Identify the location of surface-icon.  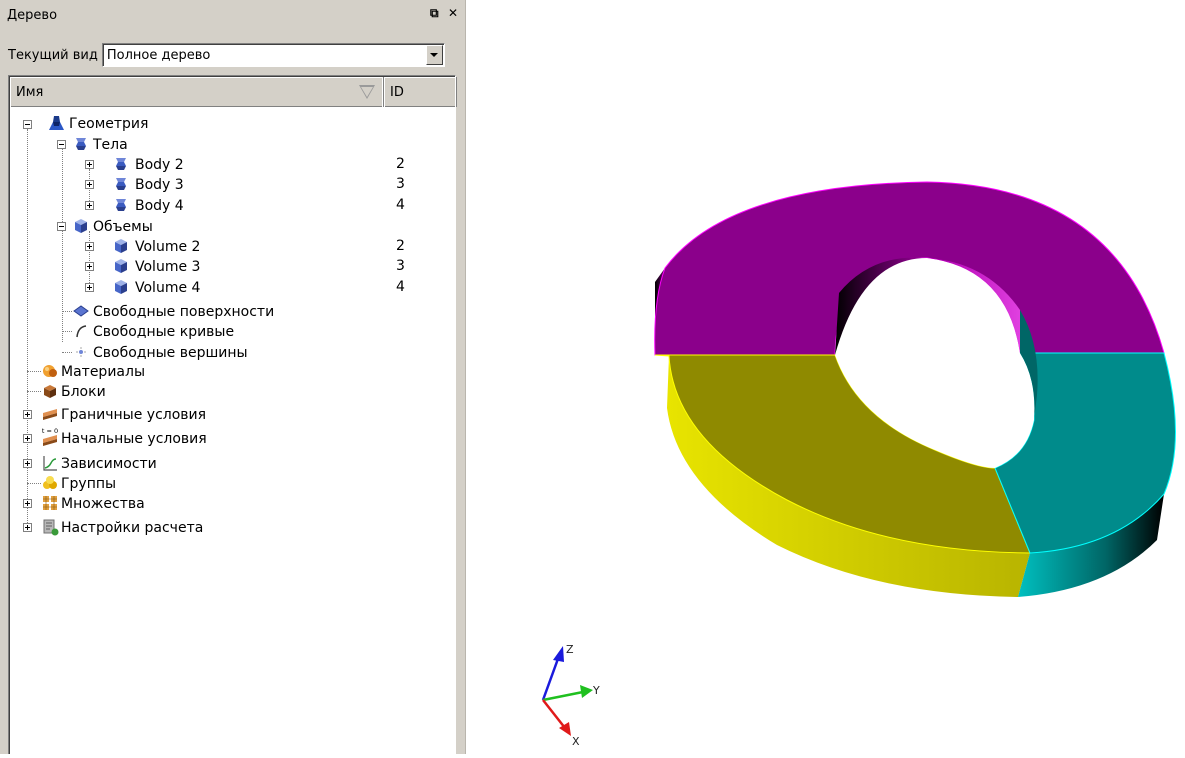
(81, 311).